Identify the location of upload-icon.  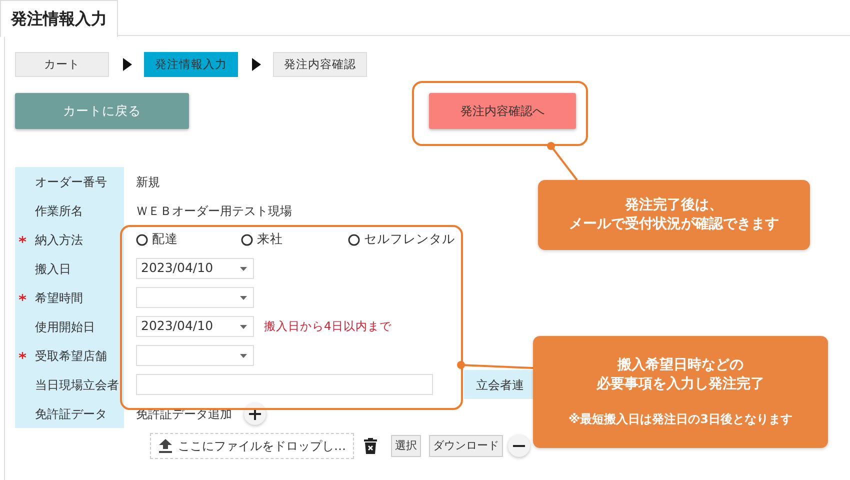
(165, 446).